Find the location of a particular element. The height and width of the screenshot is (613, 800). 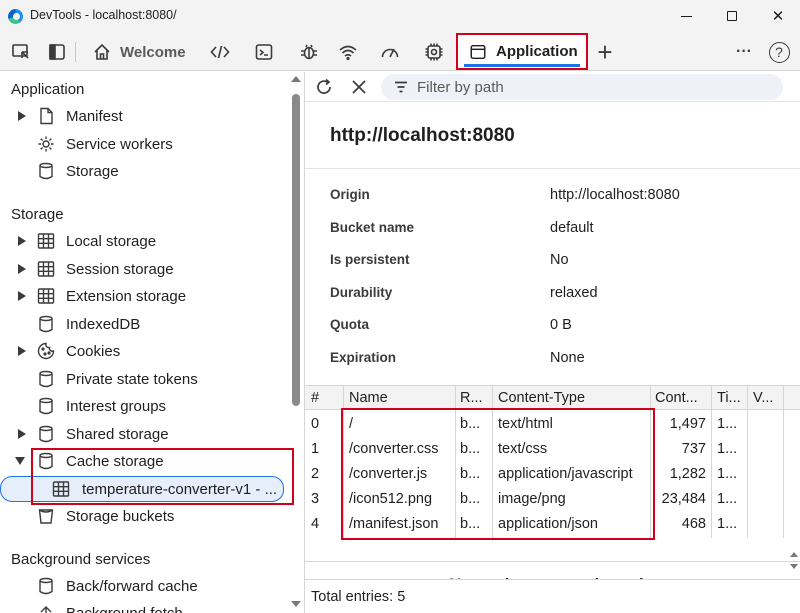

document-icon is located at coordinates (46, 116).